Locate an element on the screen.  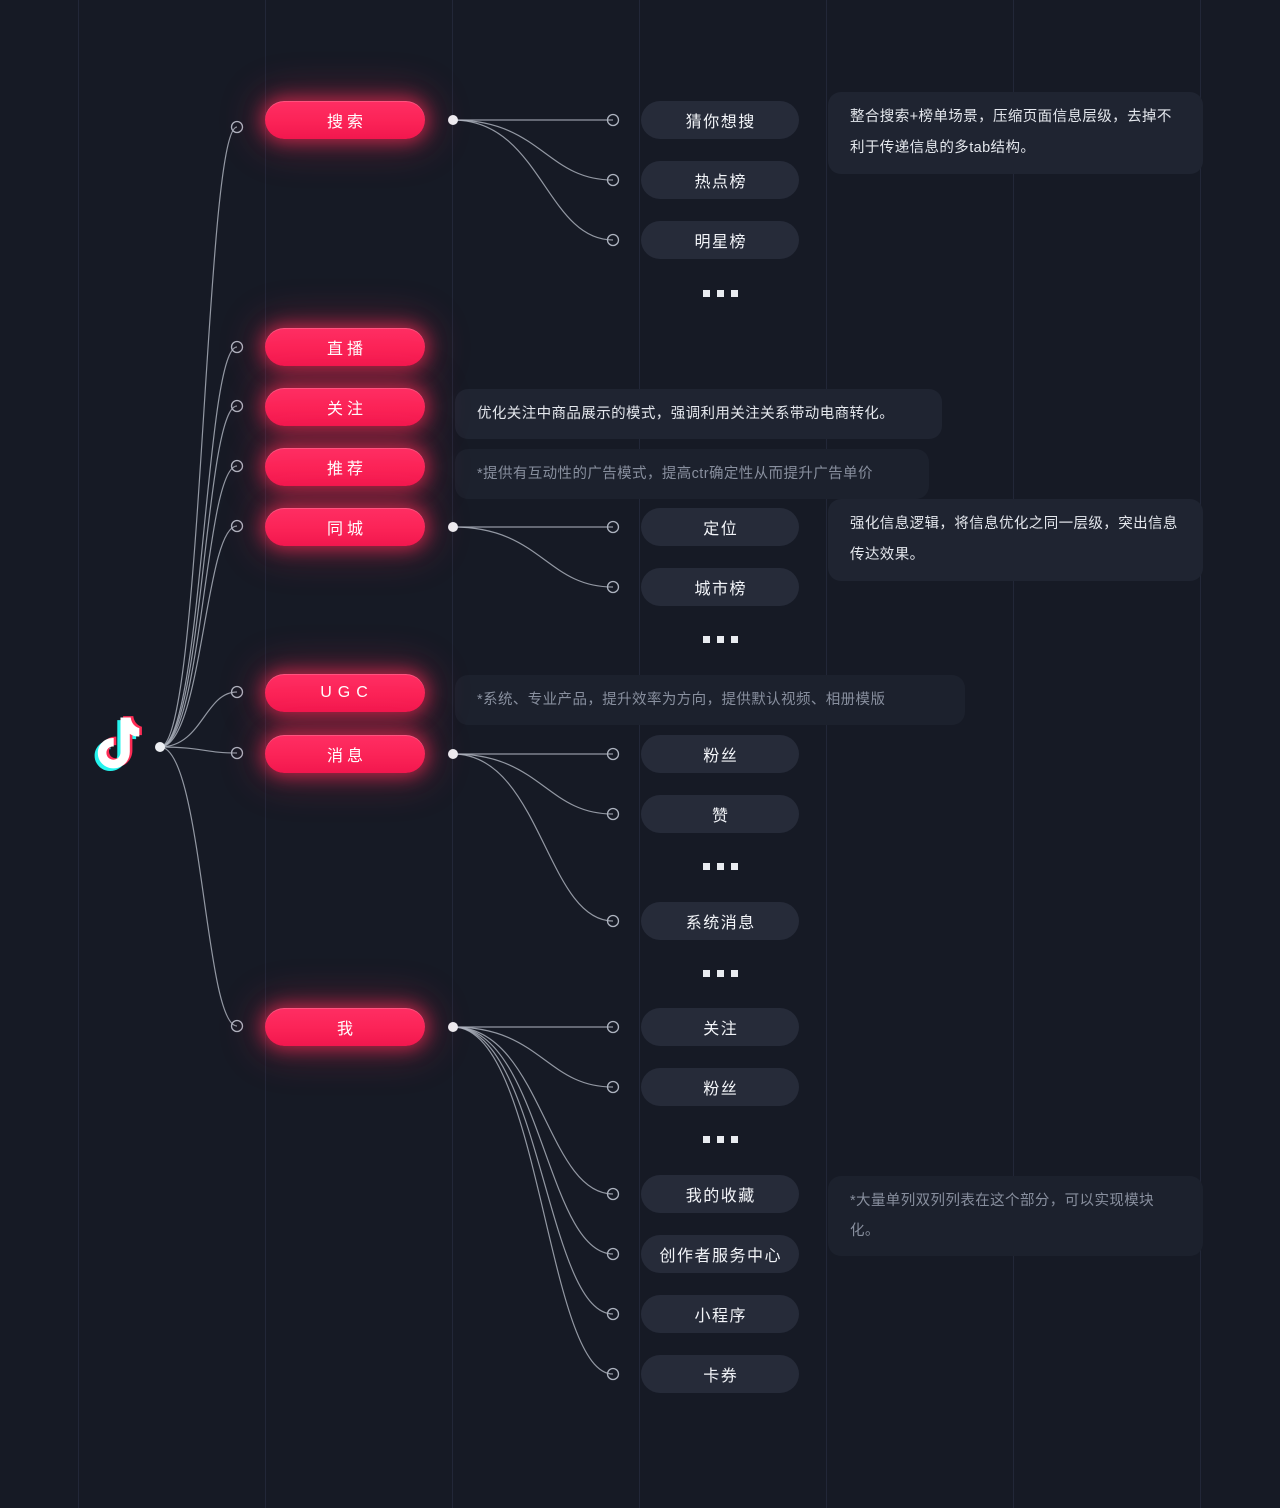
annotation-nearby: 强化信息逻辑，将信息优化之同一层级，突出信息传达效果。 is located at coordinates (1015, 540).